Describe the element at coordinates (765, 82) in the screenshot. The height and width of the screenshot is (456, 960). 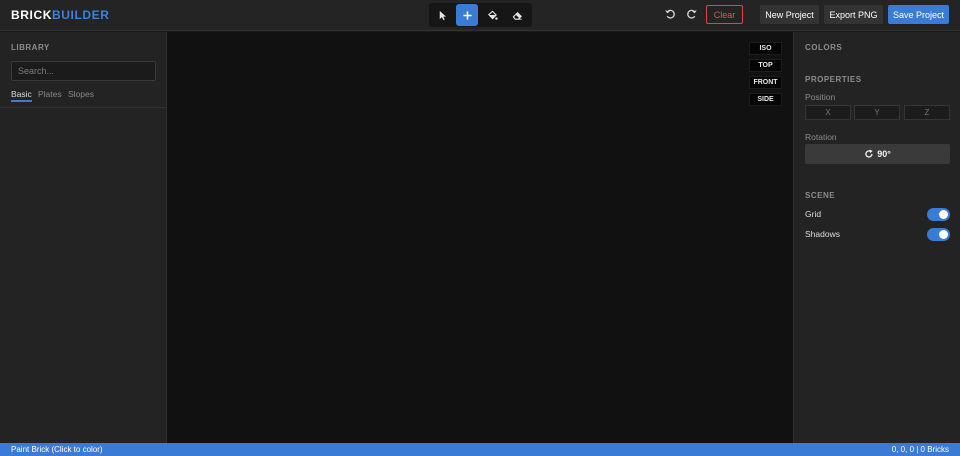
I see `view-front-button: FRONT` at that location.